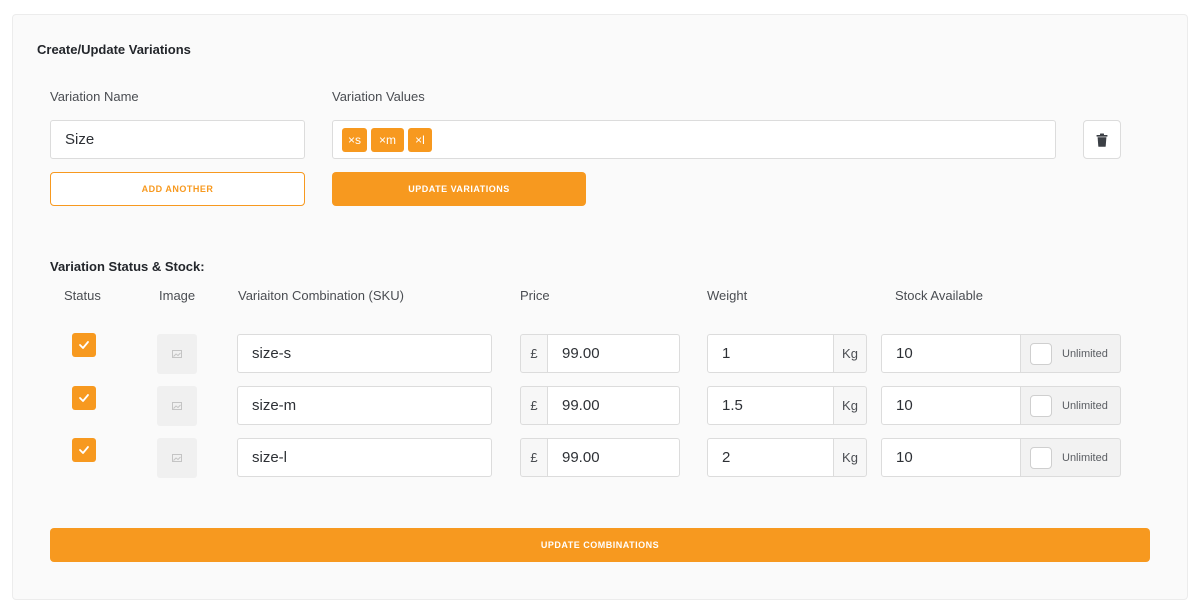 The height and width of the screenshot is (615, 1200). What do you see at coordinates (420, 140) in the screenshot?
I see `variation-tag: ×l` at bounding box center [420, 140].